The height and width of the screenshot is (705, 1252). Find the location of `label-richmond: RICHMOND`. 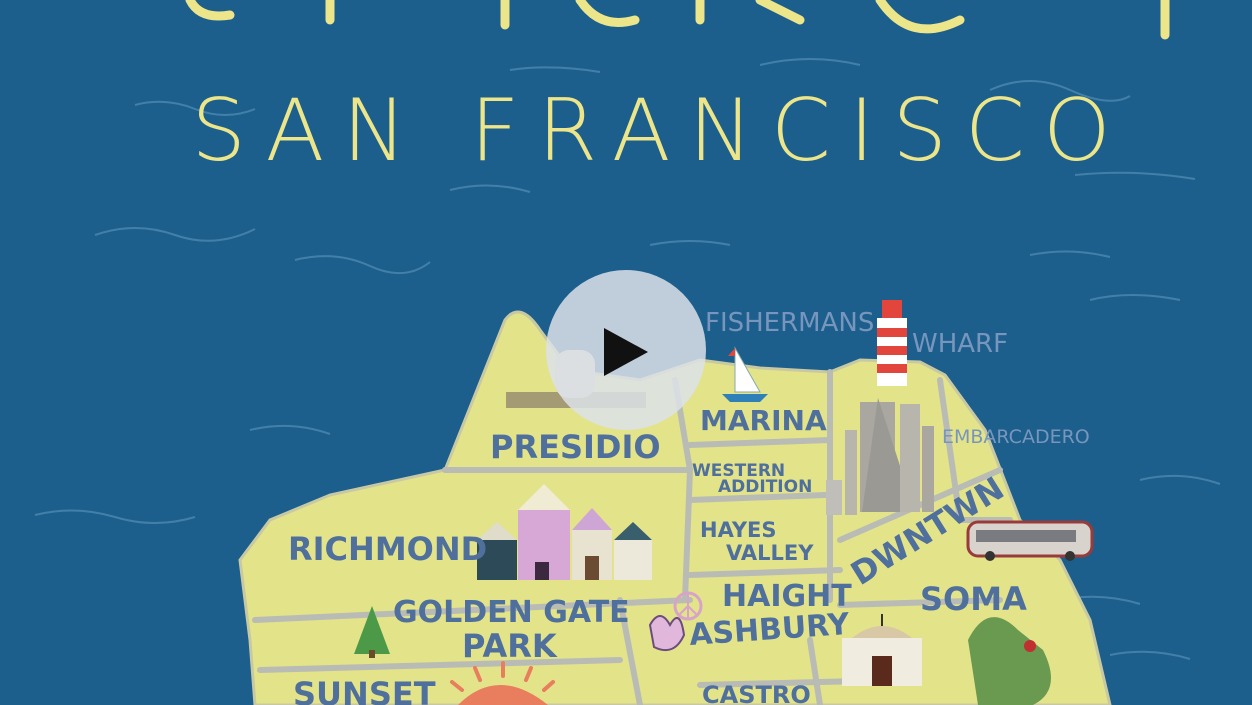

label-richmond: RICHMOND is located at coordinates (387, 549).